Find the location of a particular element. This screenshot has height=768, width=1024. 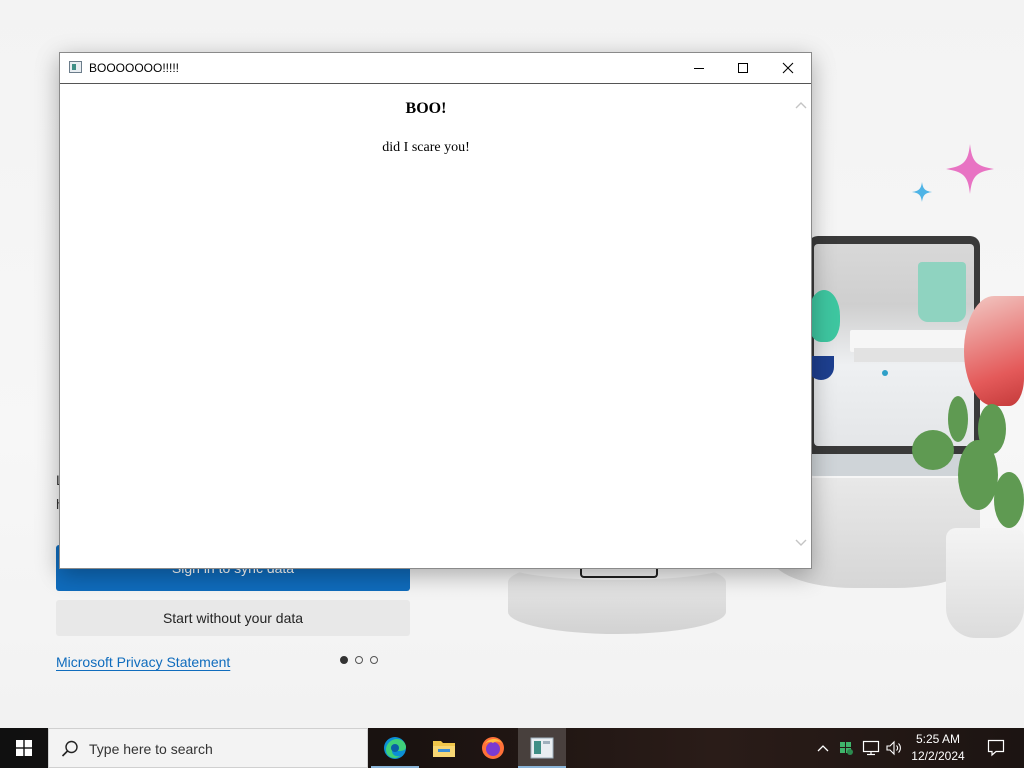

search-placeholder: Type here to search is located at coordinates (151, 749).